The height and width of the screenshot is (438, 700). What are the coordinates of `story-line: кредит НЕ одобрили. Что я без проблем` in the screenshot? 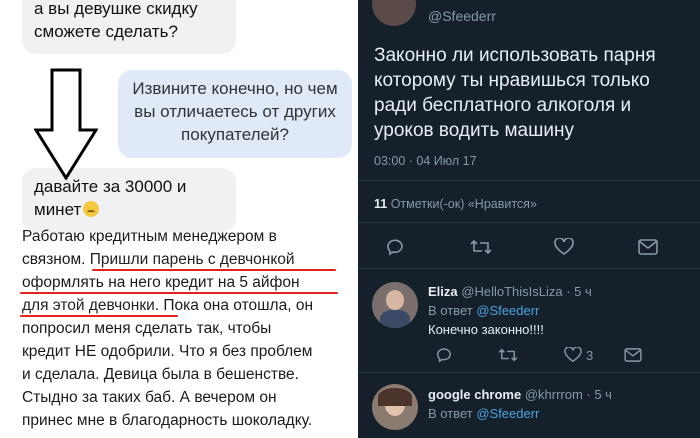 It's located at (167, 351).